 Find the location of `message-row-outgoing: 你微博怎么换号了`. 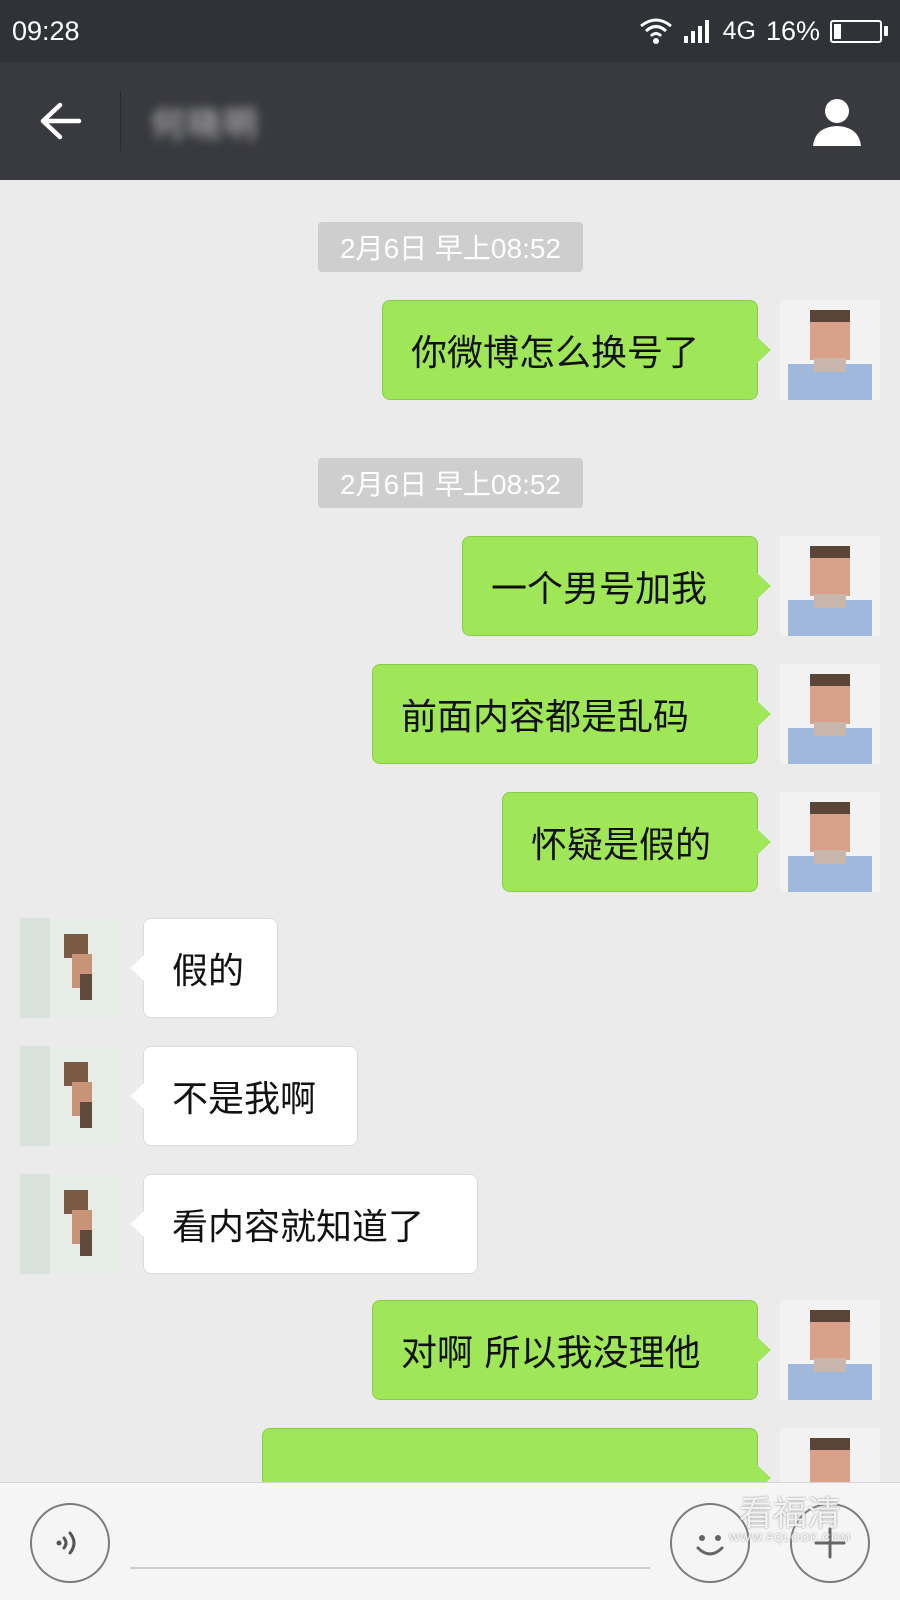

message-row-outgoing: 你微博怎么换号了 is located at coordinates (450, 350).